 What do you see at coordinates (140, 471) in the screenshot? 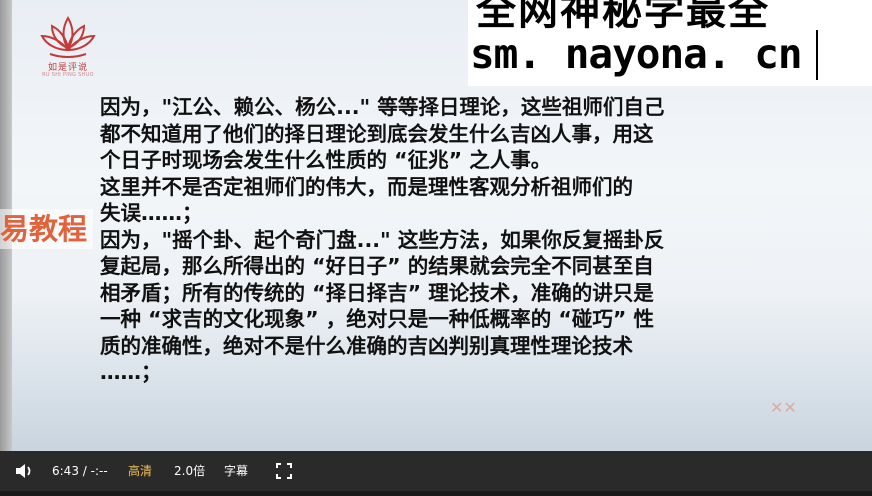
I see `quality-button: 高清` at bounding box center [140, 471].